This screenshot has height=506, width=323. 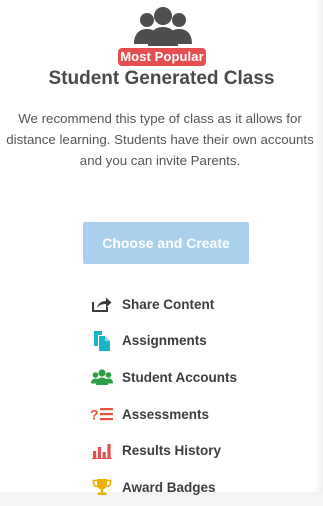 I want to click on assignments-icon, so click(x=102, y=341).